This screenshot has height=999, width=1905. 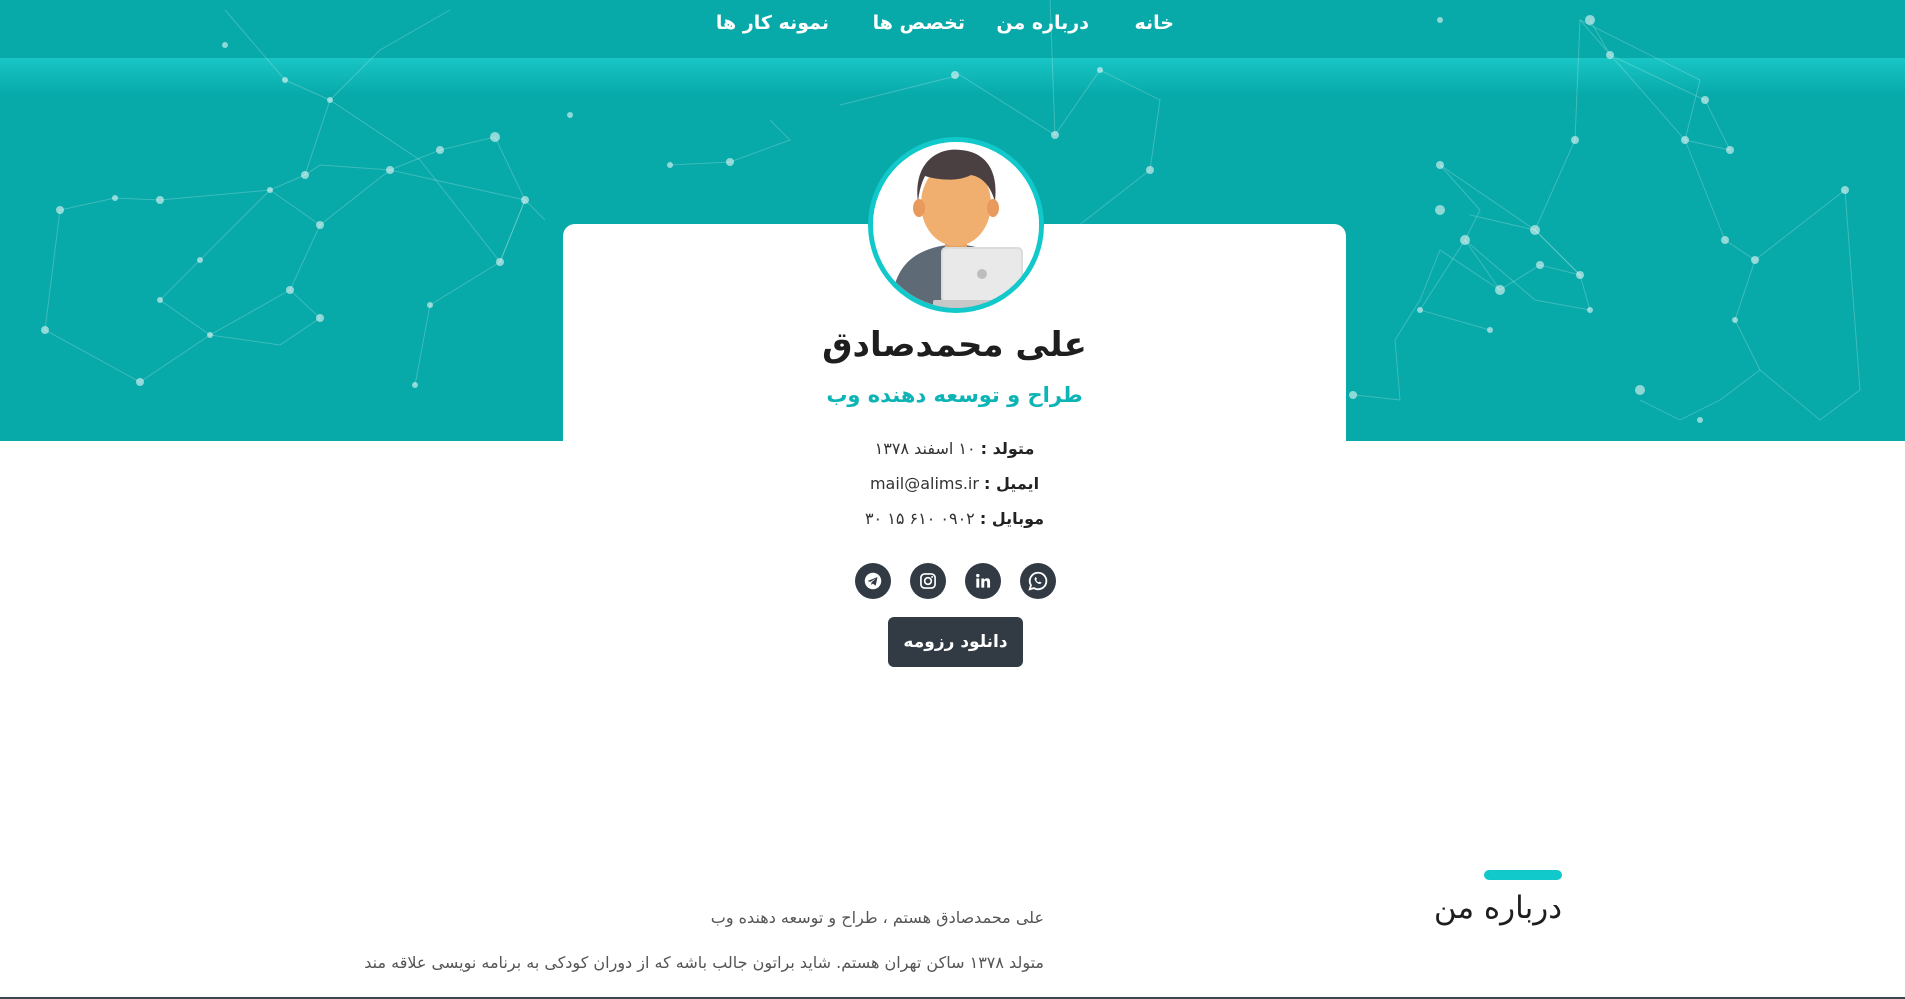 I want to click on social-links, so click(x=955, y=581).